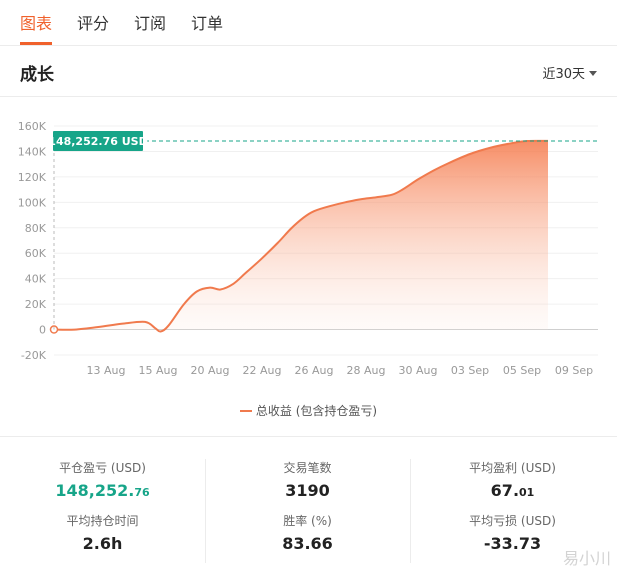  What do you see at coordinates (102, 468) in the screenshot?
I see `stat-label: 平仓盈亏 (USD)` at bounding box center [102, 468].